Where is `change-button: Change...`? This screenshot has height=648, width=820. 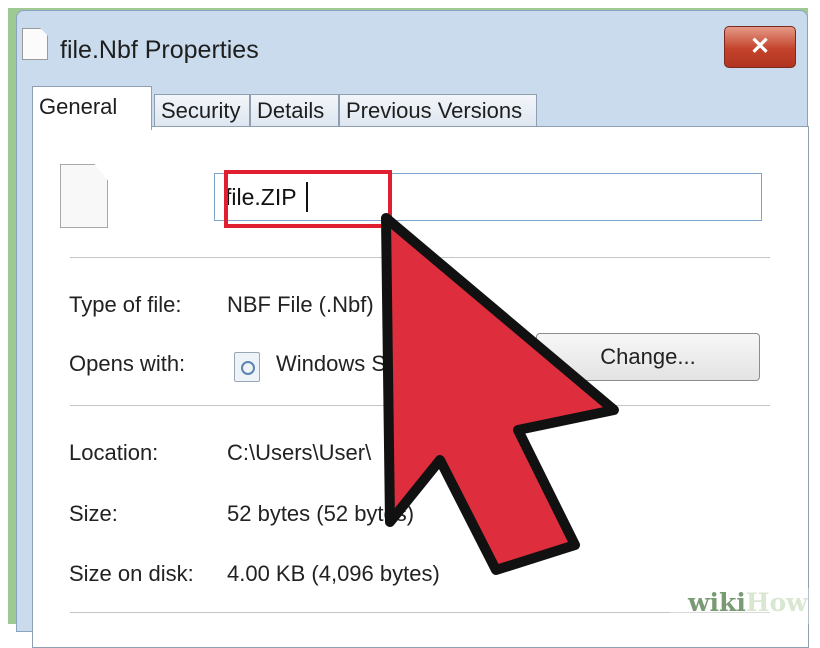 change-button: Change... is located at coordinates (648, 357).